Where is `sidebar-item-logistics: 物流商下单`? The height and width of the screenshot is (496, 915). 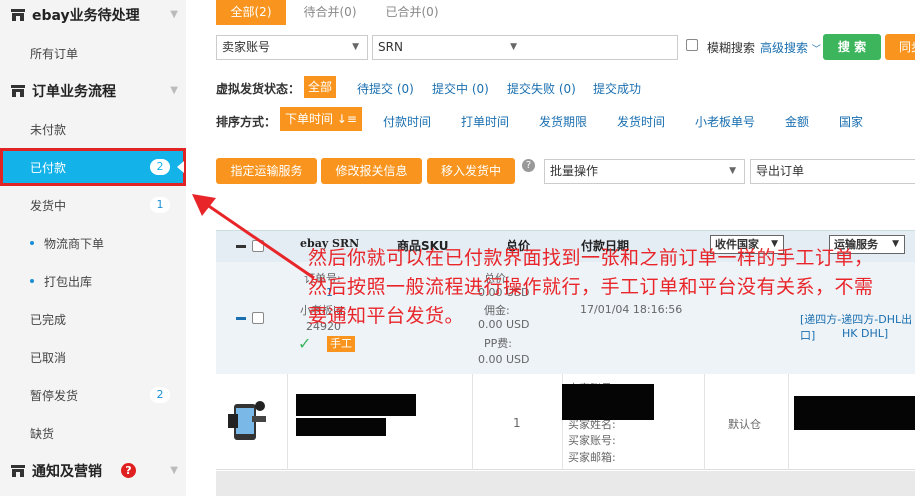
sidebar-item-logistics: 物流商下单 is located at coordinates (93, 243).